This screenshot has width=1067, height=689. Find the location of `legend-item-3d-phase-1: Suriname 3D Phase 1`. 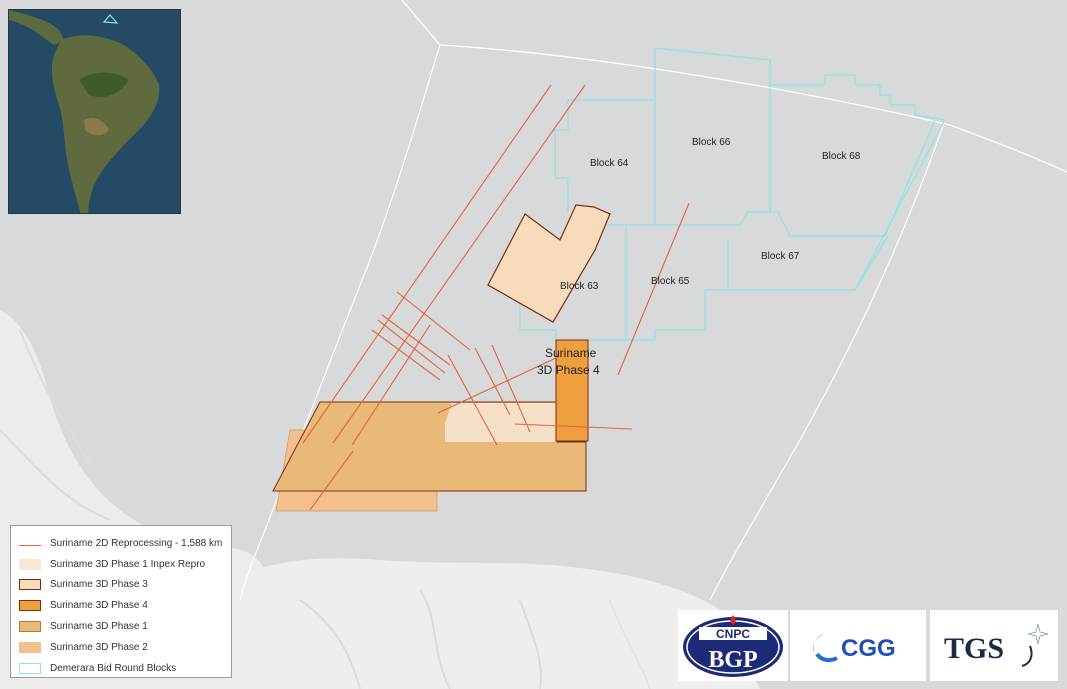

legend-item-3d-phase-1: Suriname 3D Phase 1 is located at coordinates (125, 626).